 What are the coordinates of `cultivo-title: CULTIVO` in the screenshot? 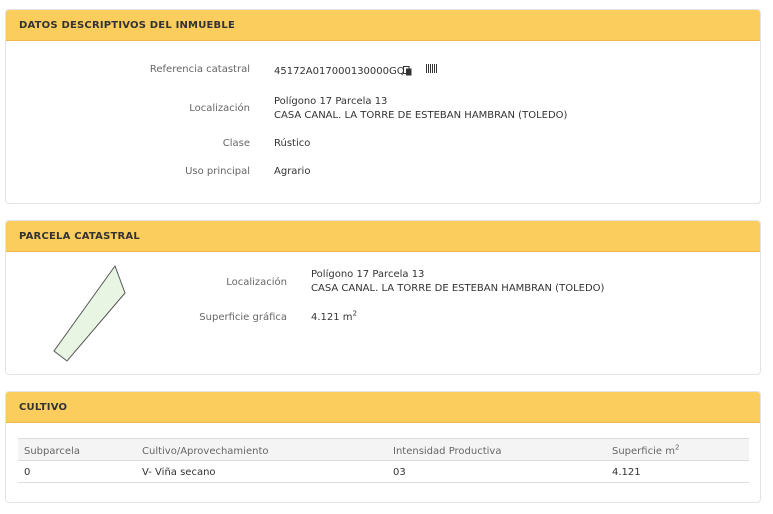 It's located at (43, 407).